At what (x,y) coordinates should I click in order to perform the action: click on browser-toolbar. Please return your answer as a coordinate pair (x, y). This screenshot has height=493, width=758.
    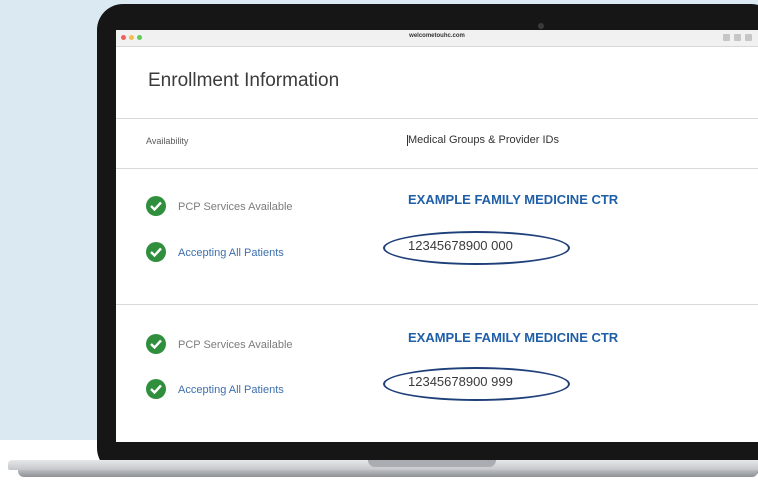
    Looking at the image, I should click on (737, 37).